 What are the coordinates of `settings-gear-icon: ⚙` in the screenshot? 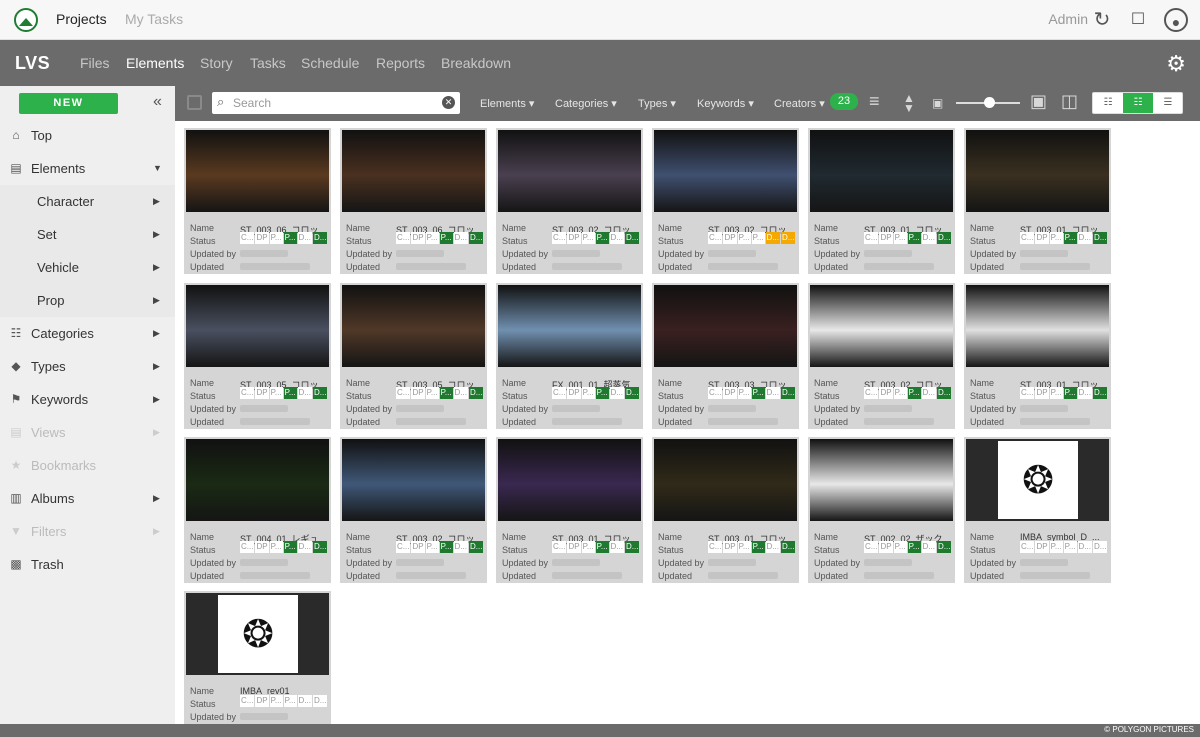 It's located at (1176, 64).